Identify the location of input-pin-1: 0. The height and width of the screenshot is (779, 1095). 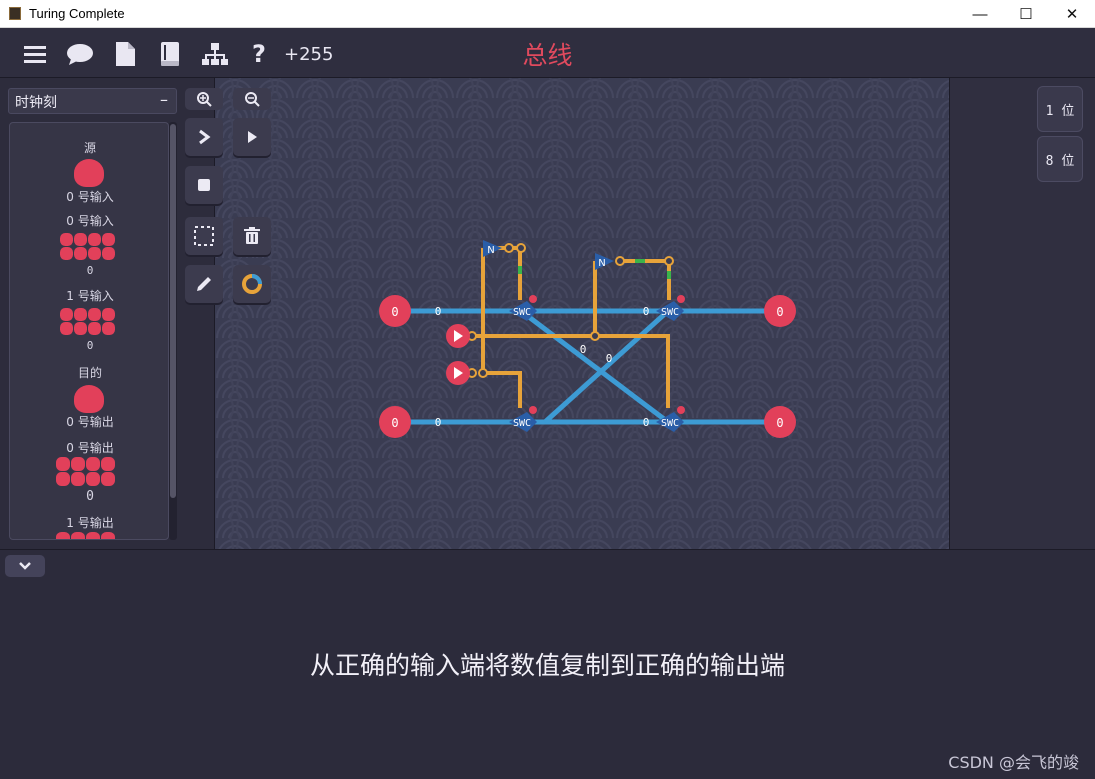
(395, 422).